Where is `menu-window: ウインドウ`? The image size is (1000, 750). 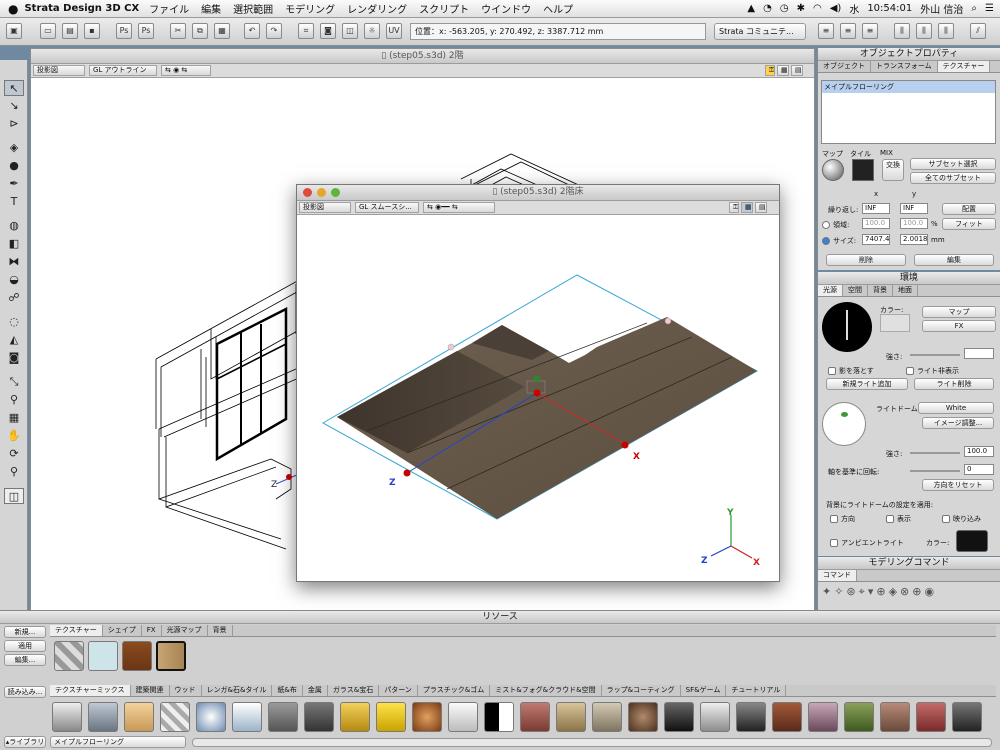
menu-window: ウインドウ is located at coordinates (506, 8).